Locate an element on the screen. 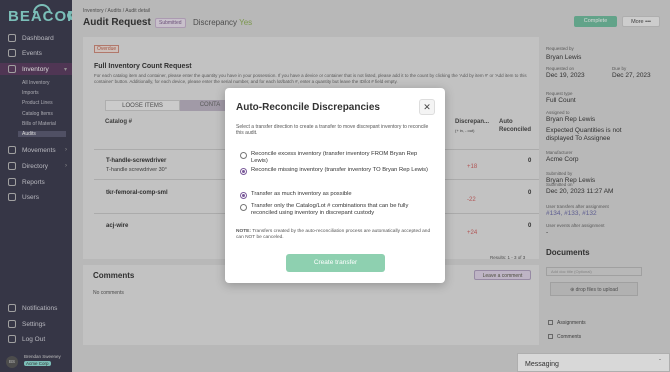 The image size is (670, 372). close-icon: ✕ is located at coordinates (427, 107).